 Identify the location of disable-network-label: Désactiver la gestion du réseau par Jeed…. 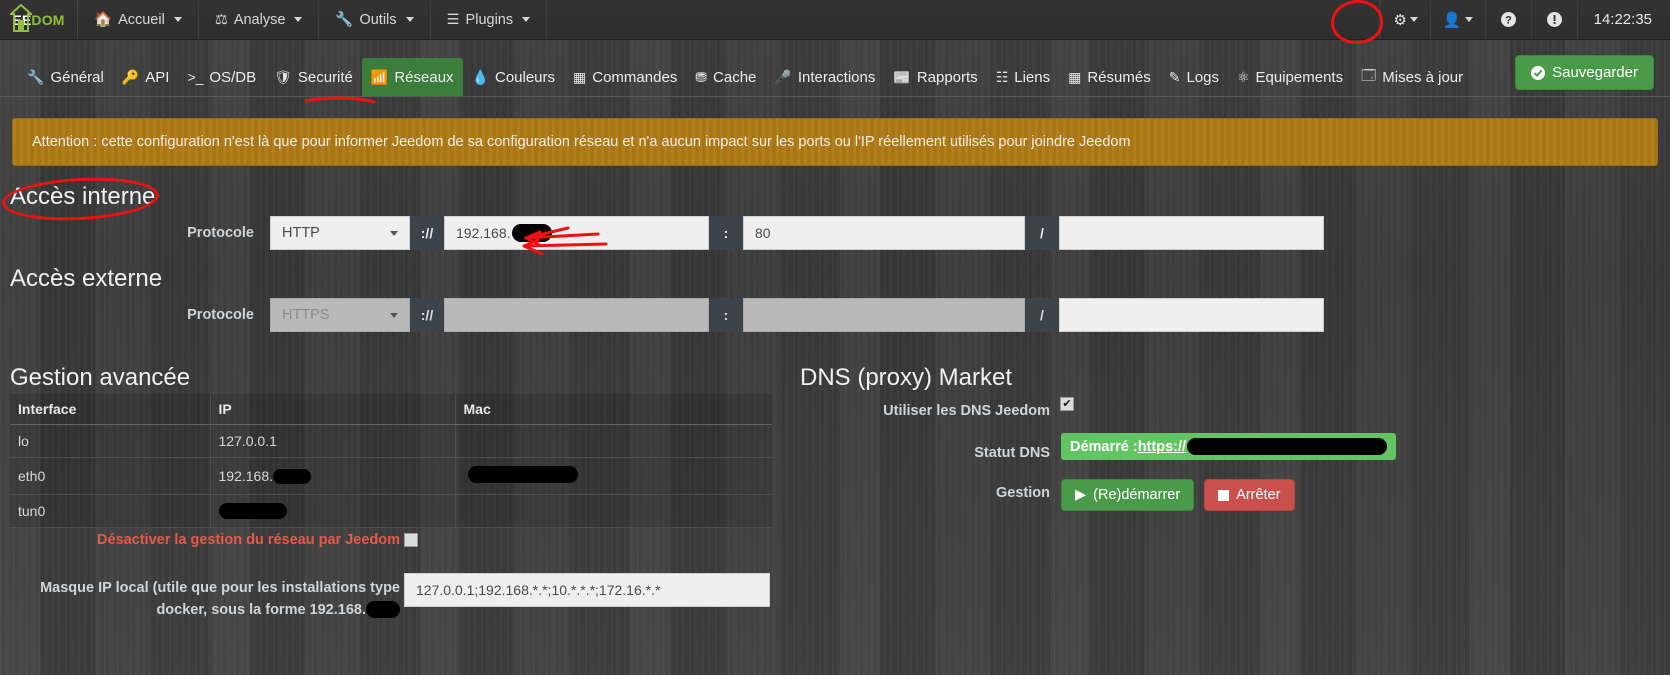
(248, 540).